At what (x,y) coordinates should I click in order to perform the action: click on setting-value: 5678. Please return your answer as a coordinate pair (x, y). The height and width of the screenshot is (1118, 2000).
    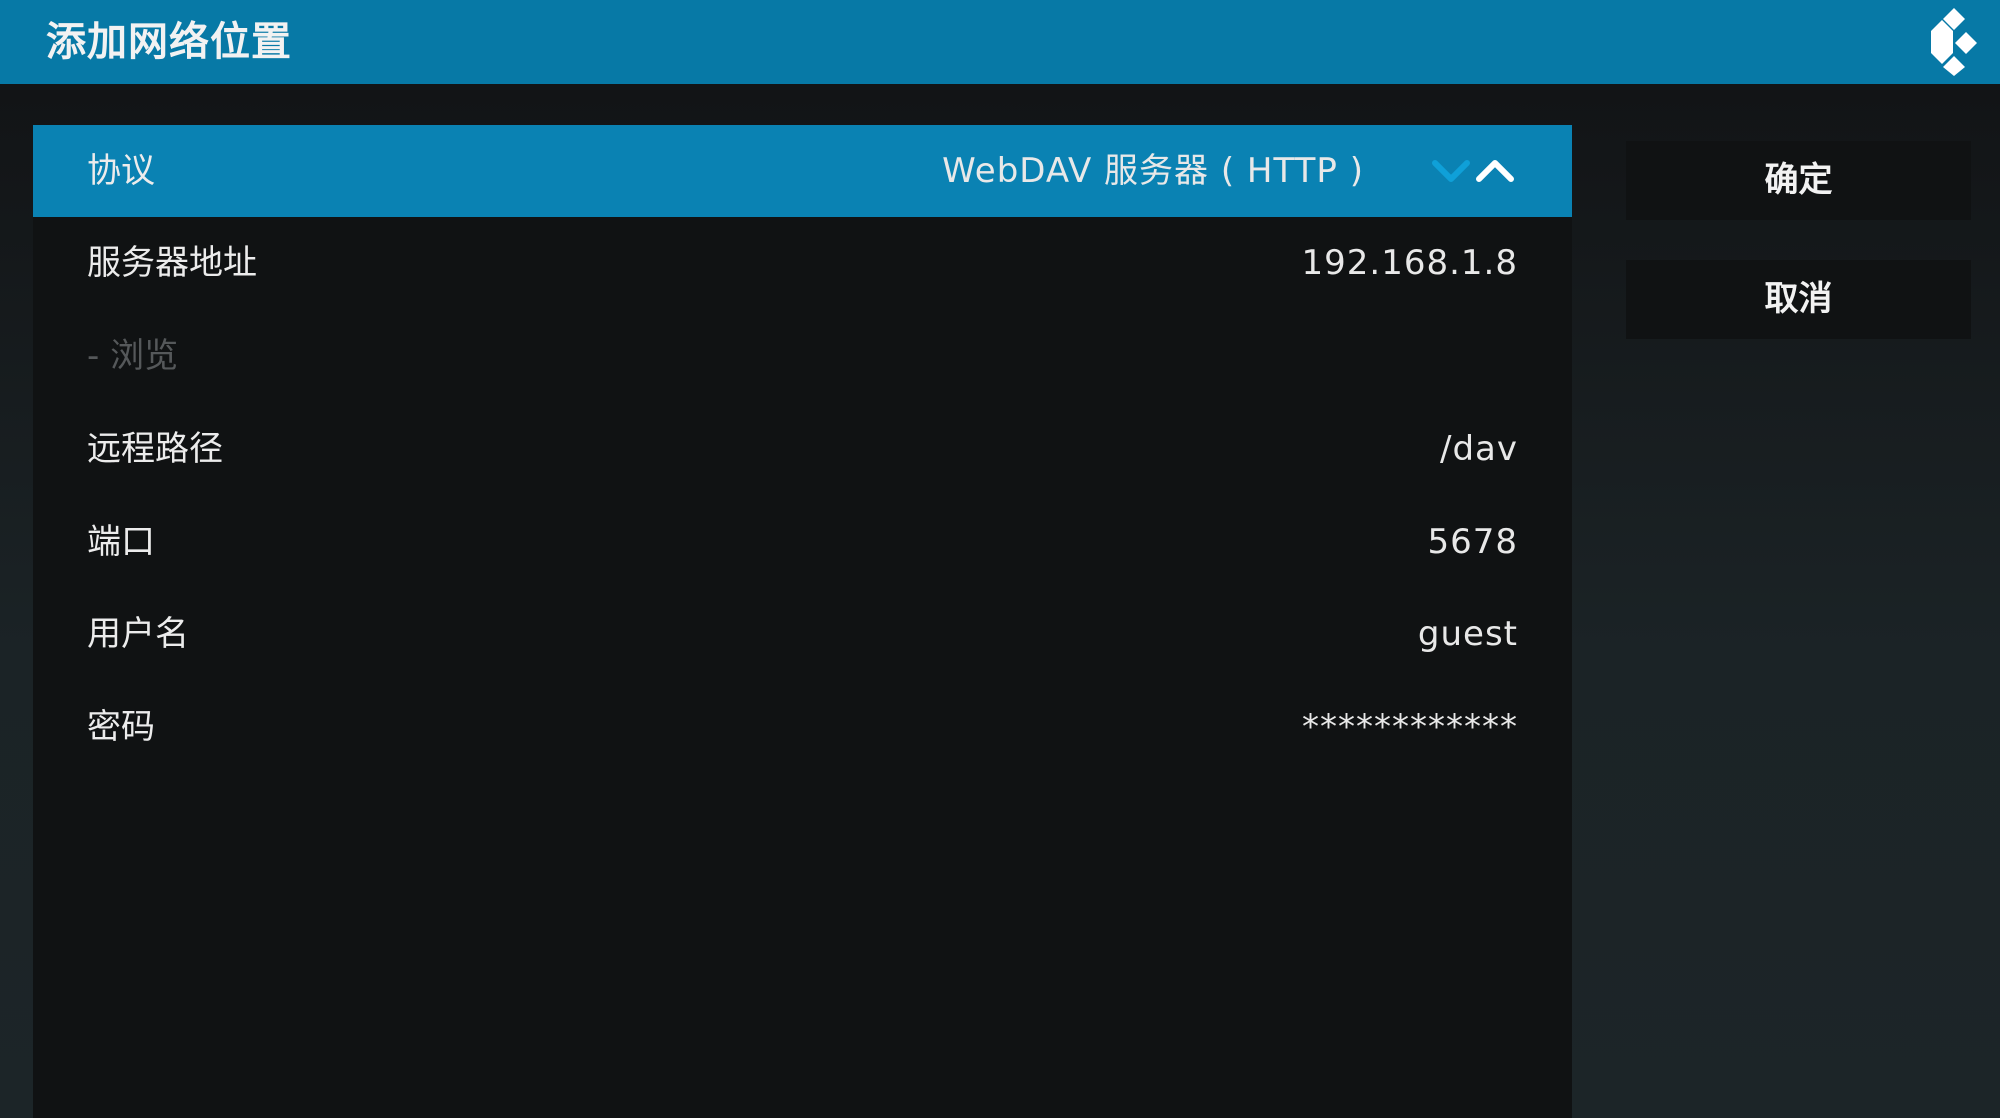
    Looking at the image, I should click on (1472, 542).